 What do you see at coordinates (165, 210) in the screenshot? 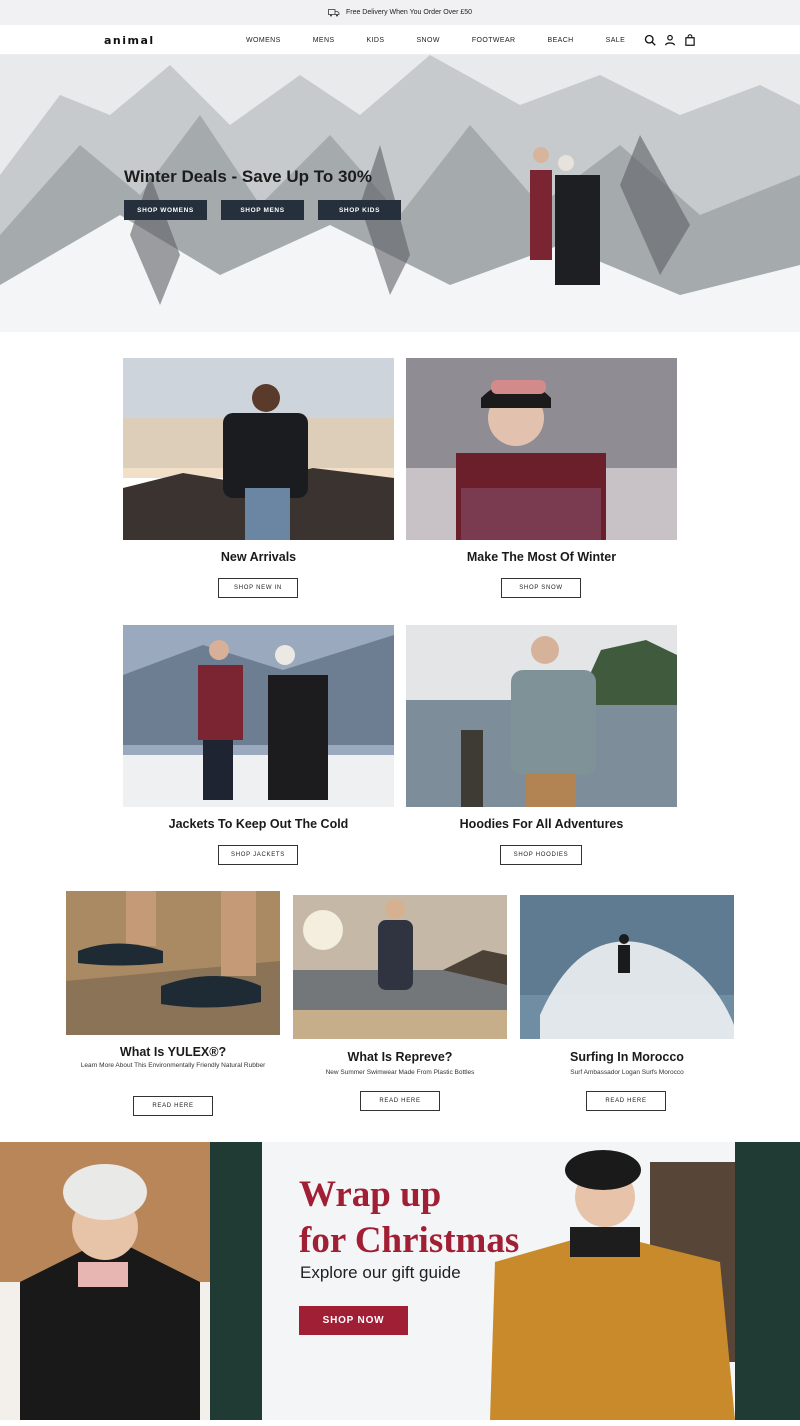
I see `shop-womens-button: SHOP WOMENS` at bounding box center [165, 210].